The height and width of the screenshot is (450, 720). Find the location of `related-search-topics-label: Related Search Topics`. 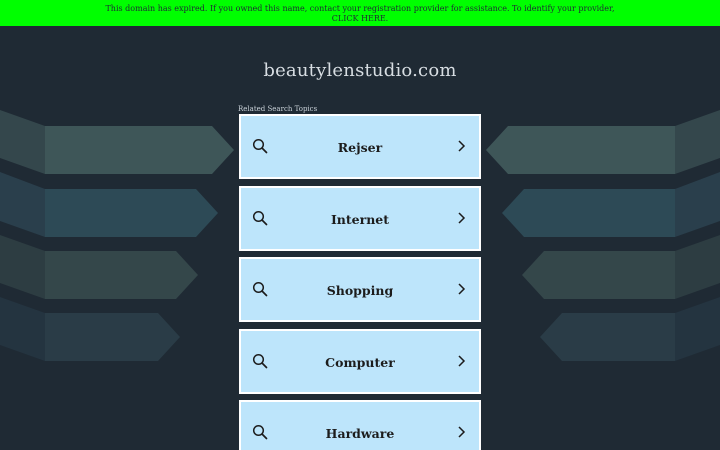

related-search-topics-label: Related Search Topics is located at coordinates (278, 109).